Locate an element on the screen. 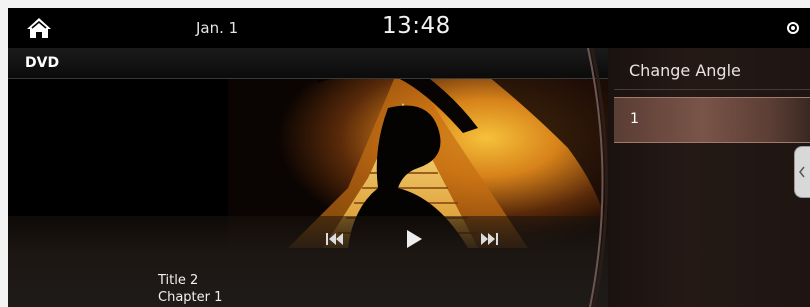 The image size is (810, 307). settings-indicator-icon is located at coordinates (793, 28).